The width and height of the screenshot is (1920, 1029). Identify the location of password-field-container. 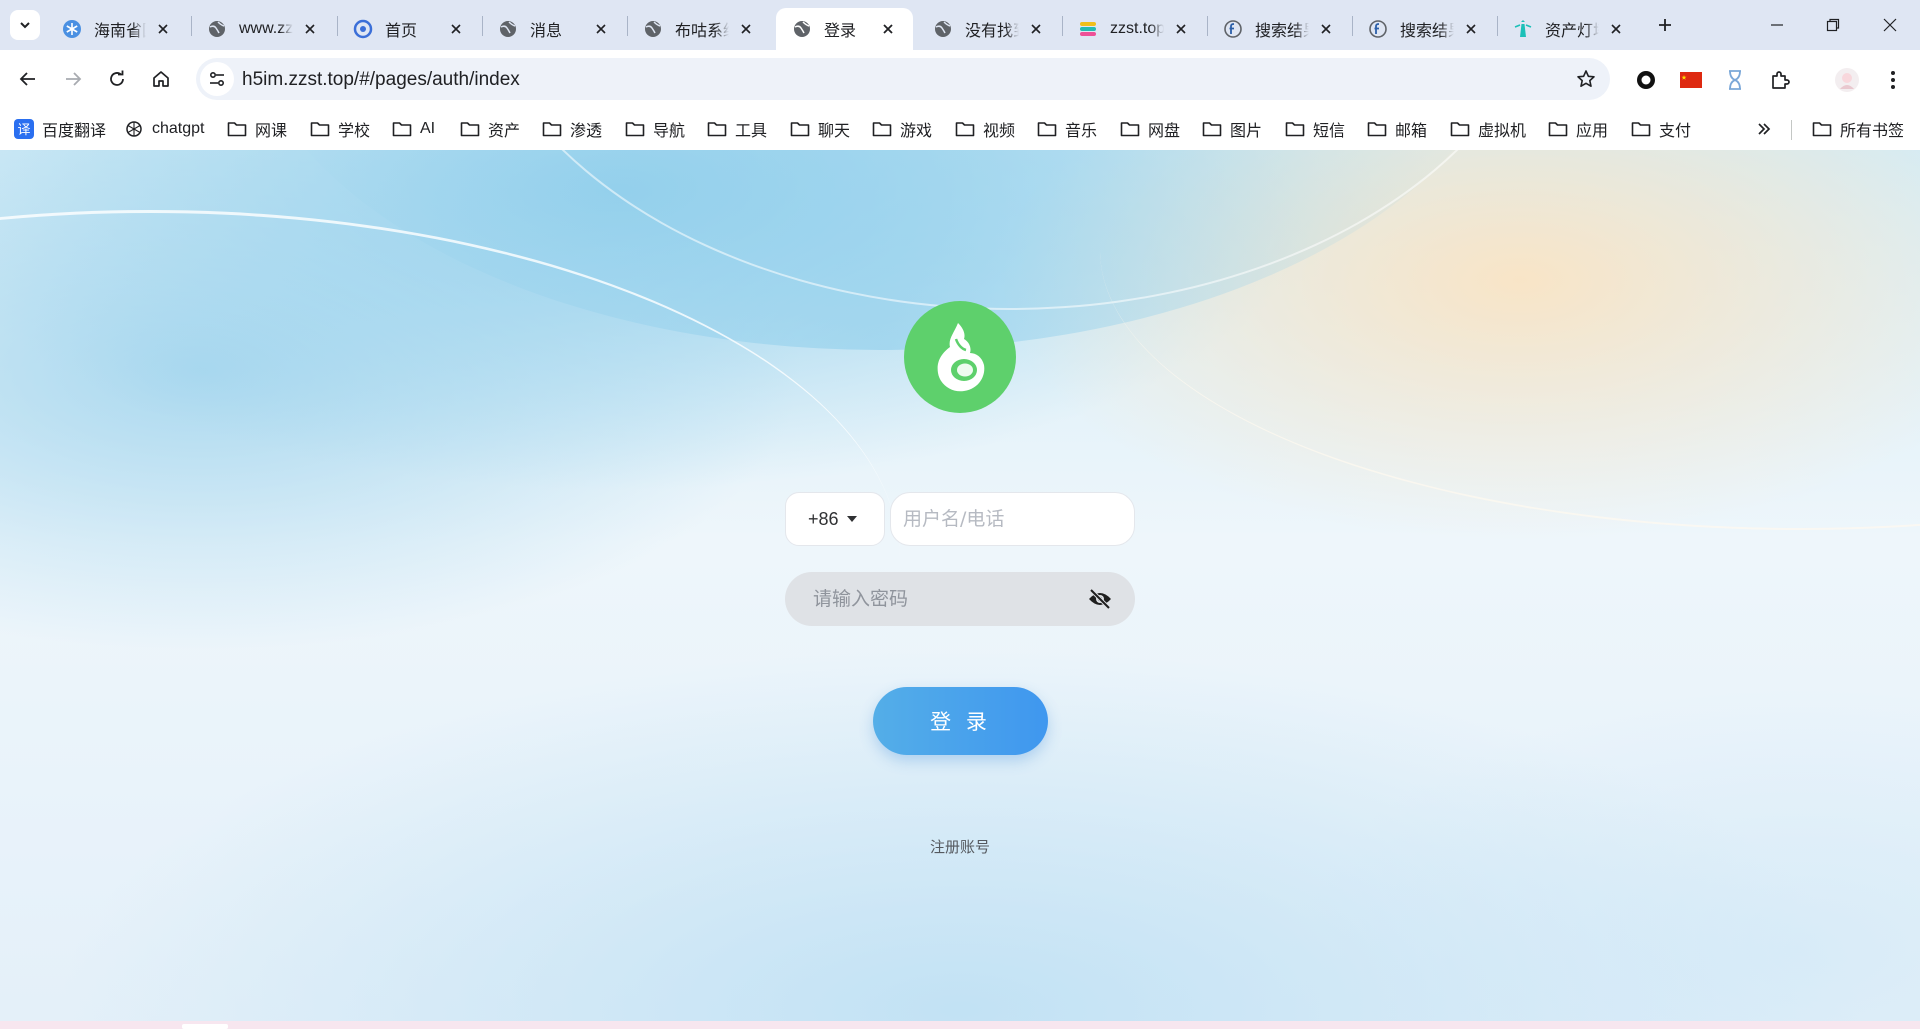
(960, 599).